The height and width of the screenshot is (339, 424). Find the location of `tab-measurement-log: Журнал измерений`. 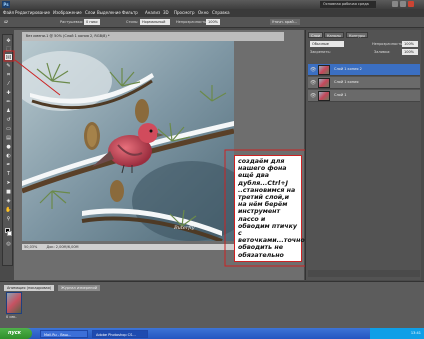

tab-measurement-log: Журнал измерений is located at coordinates (79, 288).